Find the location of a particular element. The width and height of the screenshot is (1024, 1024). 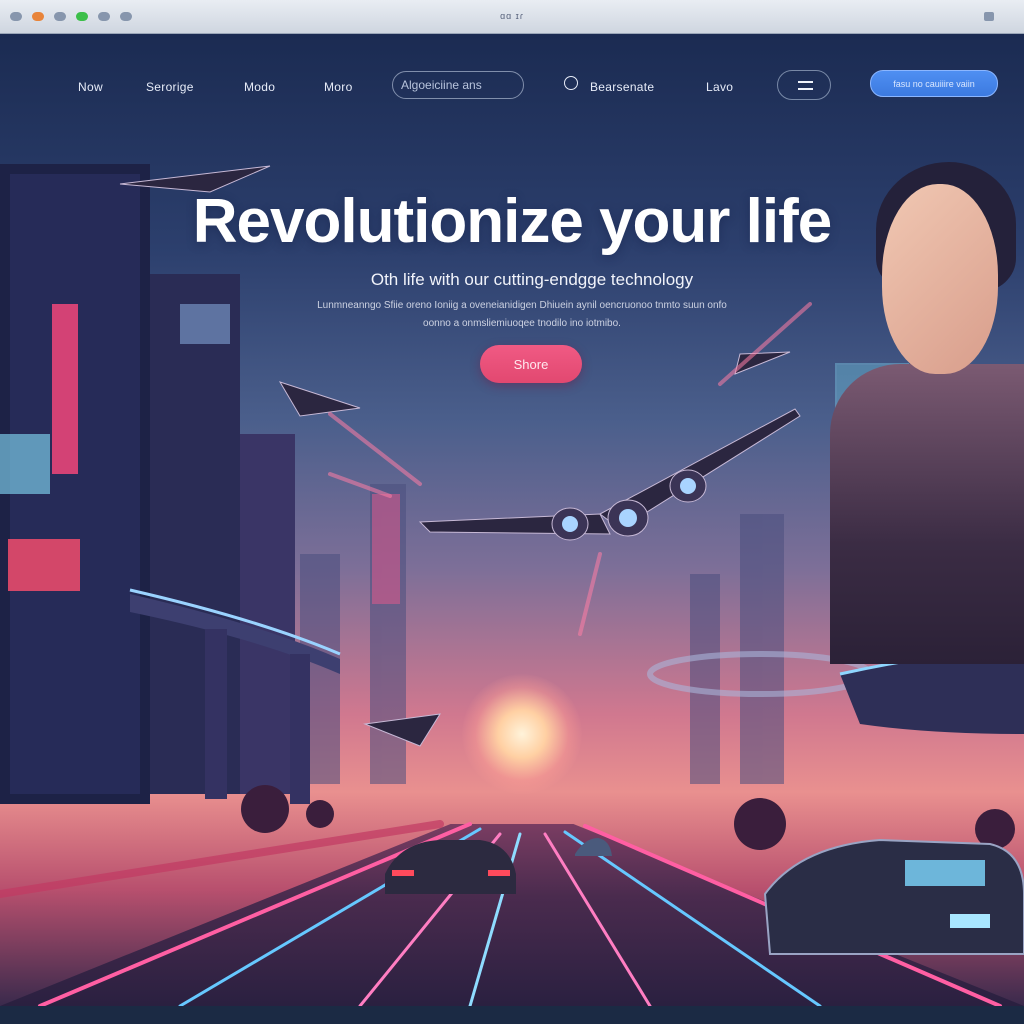

nav-link-now: Now is located at coordinates (90, 87).